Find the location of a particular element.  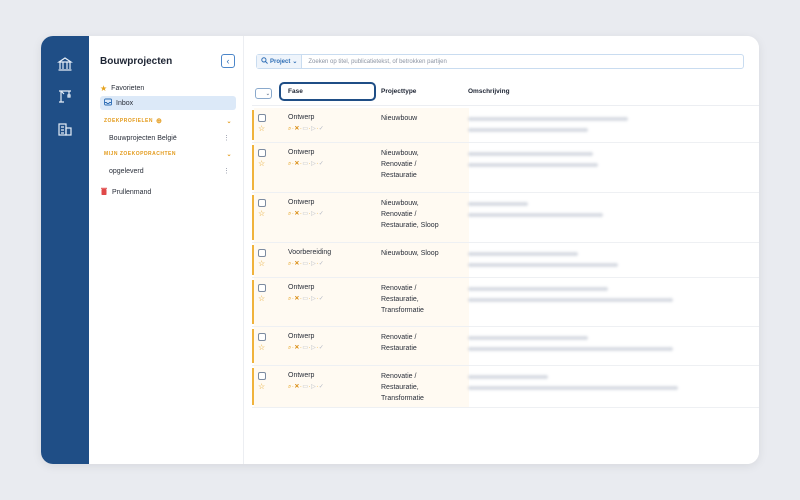

add-circle-icon: ⊕ is located at coordinates (159, 121).